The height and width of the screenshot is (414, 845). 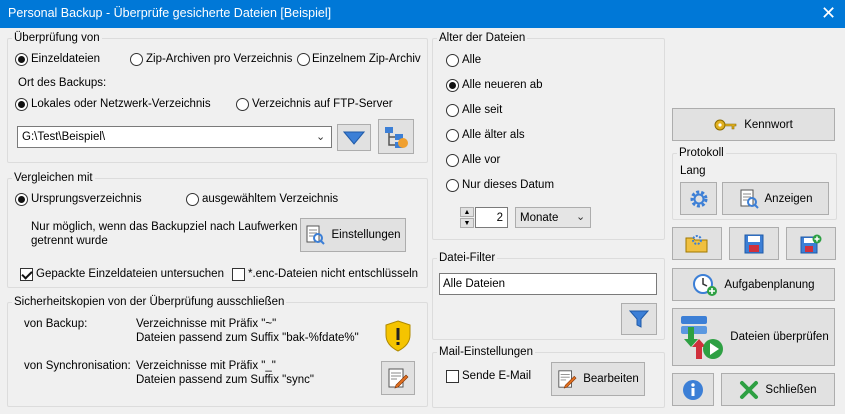 I want to click on edit-exclusions-button, so click(x=398, y=378).